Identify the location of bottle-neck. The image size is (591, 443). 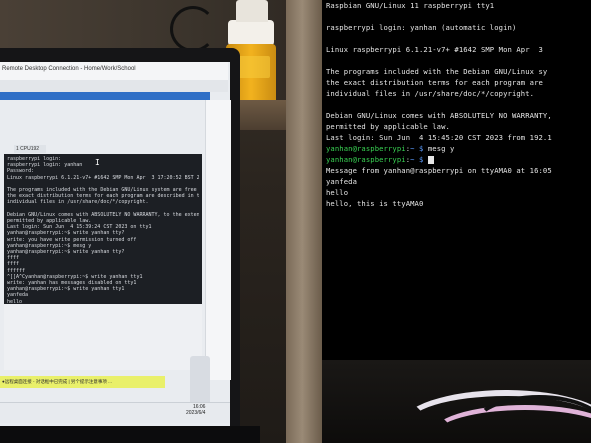
(251, 33).